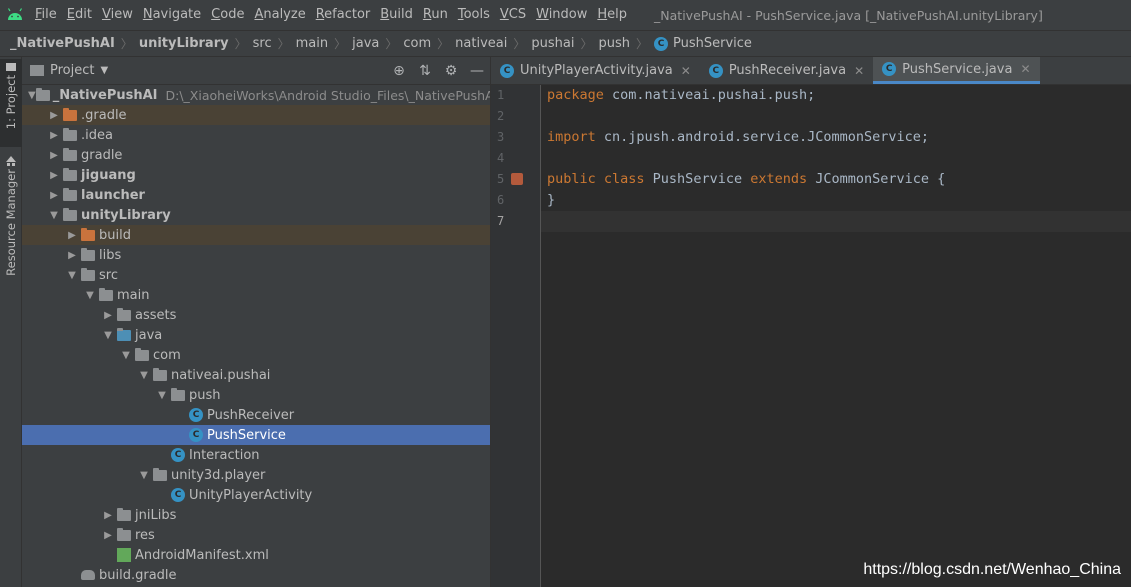 The width and height of the screenshot is (1131, 587). Describe the element at coordinates (279, 15) in the screenshot. I see `menu-analyze: Analyze` at that location.